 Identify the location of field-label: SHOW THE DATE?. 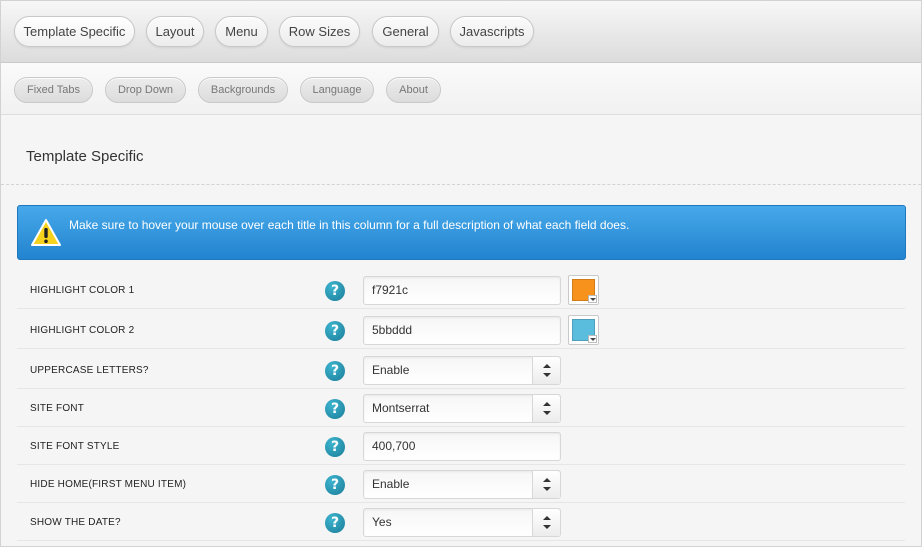
(75, 522).